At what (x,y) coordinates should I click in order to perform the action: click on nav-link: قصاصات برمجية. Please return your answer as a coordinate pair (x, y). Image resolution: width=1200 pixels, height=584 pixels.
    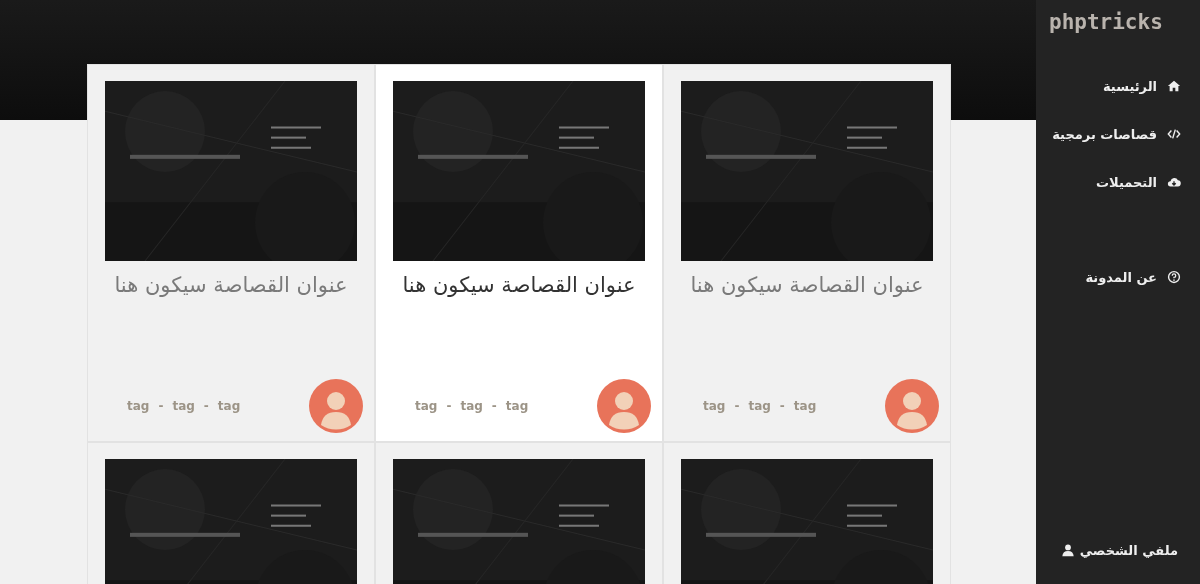
    Looking at the image, I should click on (1118, 134).